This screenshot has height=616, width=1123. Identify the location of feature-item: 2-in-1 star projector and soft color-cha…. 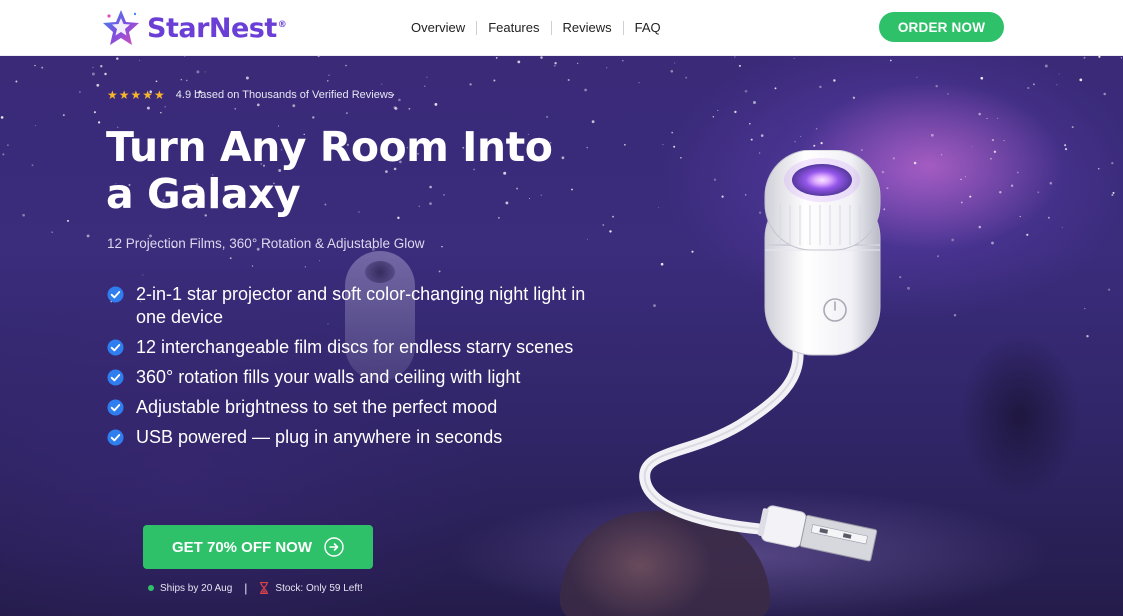
(352, 306).